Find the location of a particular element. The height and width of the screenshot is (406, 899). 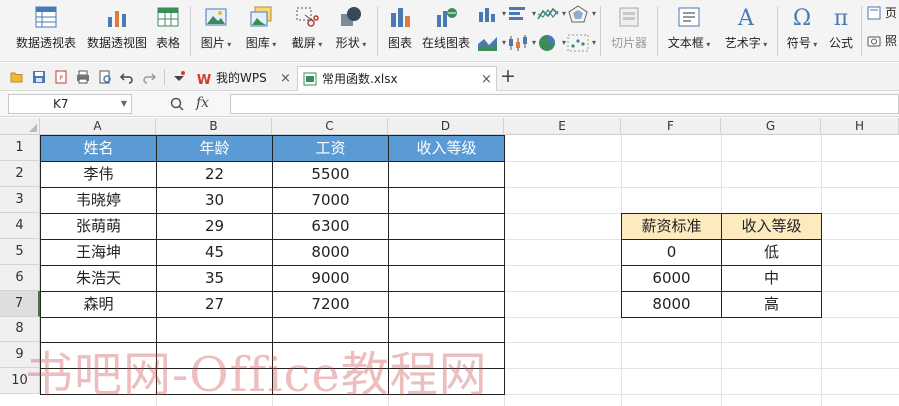

redo-icon is located at coordinates (149, 77).